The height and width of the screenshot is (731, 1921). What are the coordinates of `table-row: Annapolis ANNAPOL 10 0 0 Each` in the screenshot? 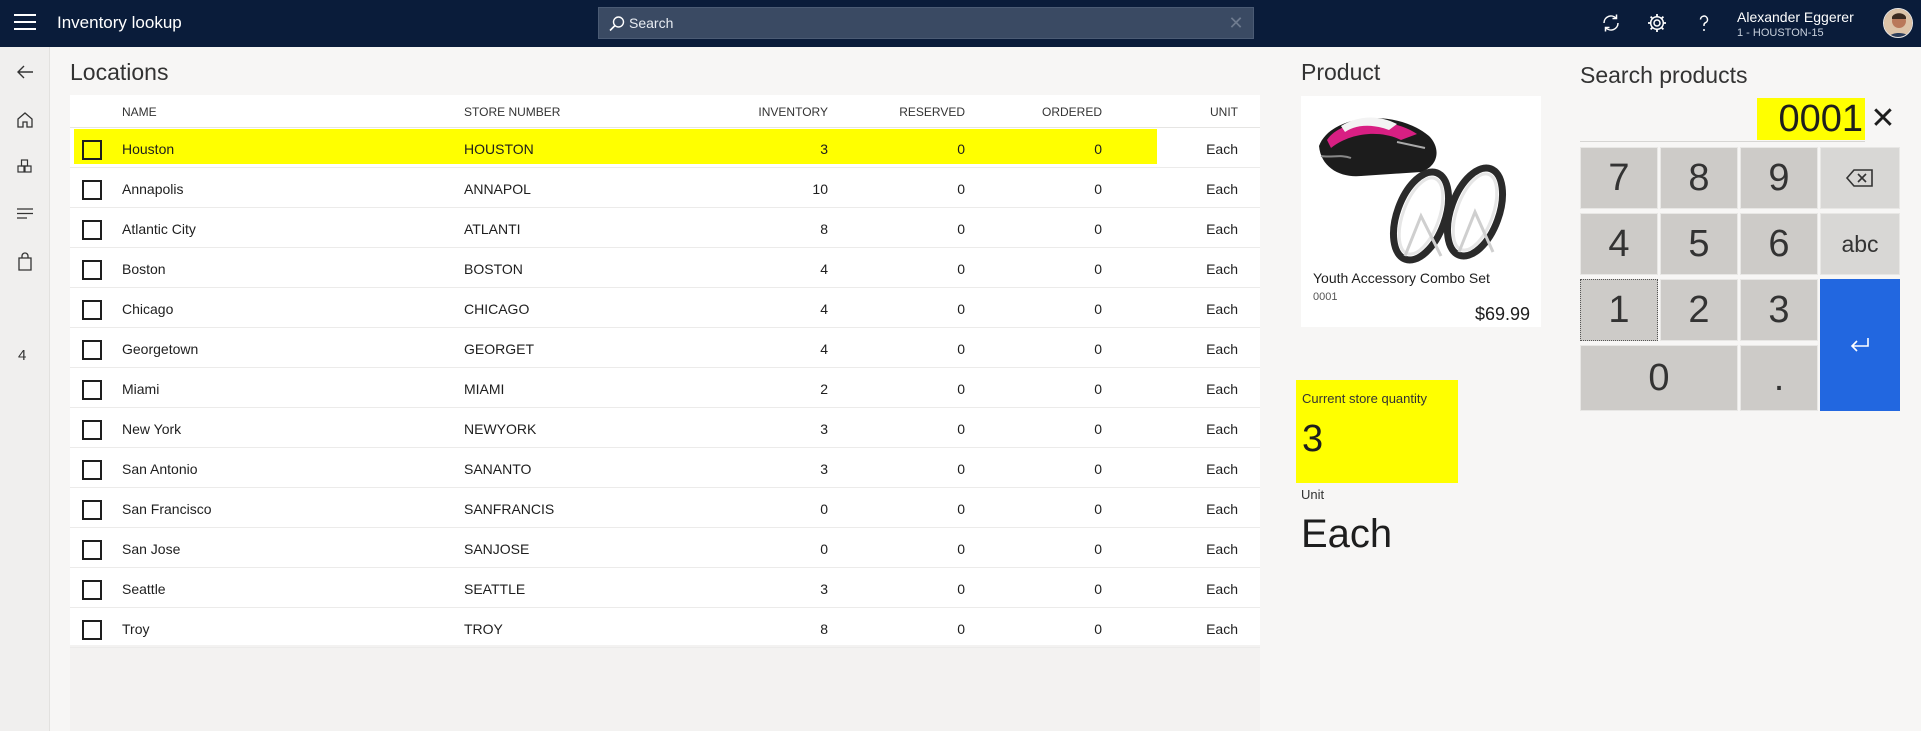 It's located at (665, 188).